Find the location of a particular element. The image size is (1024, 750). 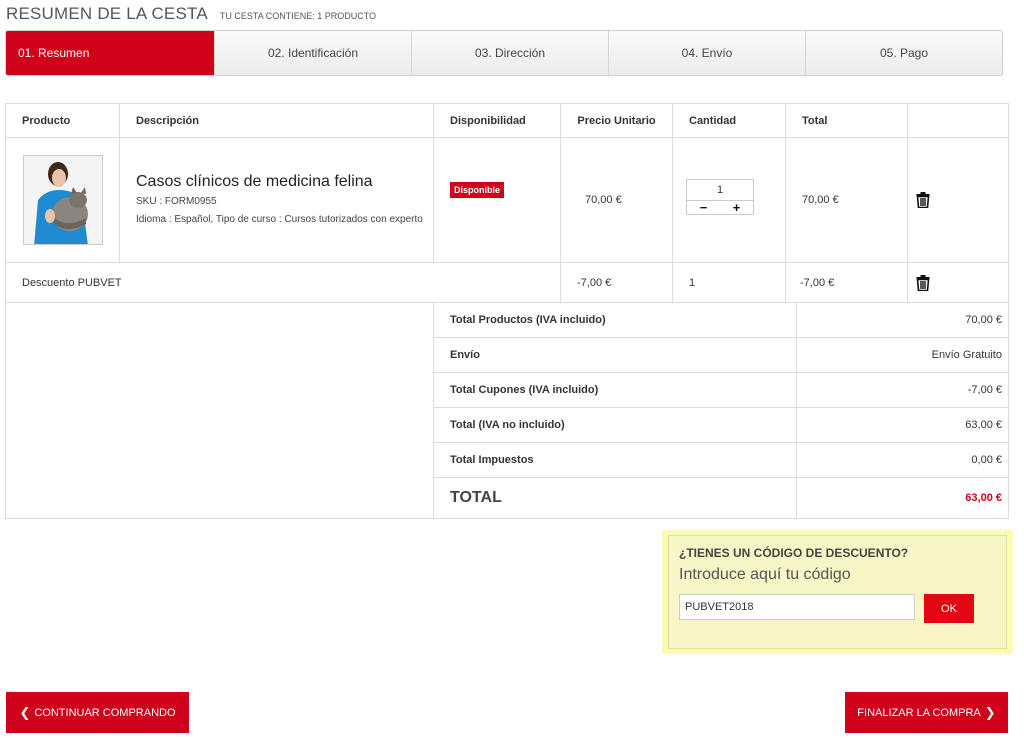

discount-unit-price: -7,00 € is located at coordinates (616, 282).